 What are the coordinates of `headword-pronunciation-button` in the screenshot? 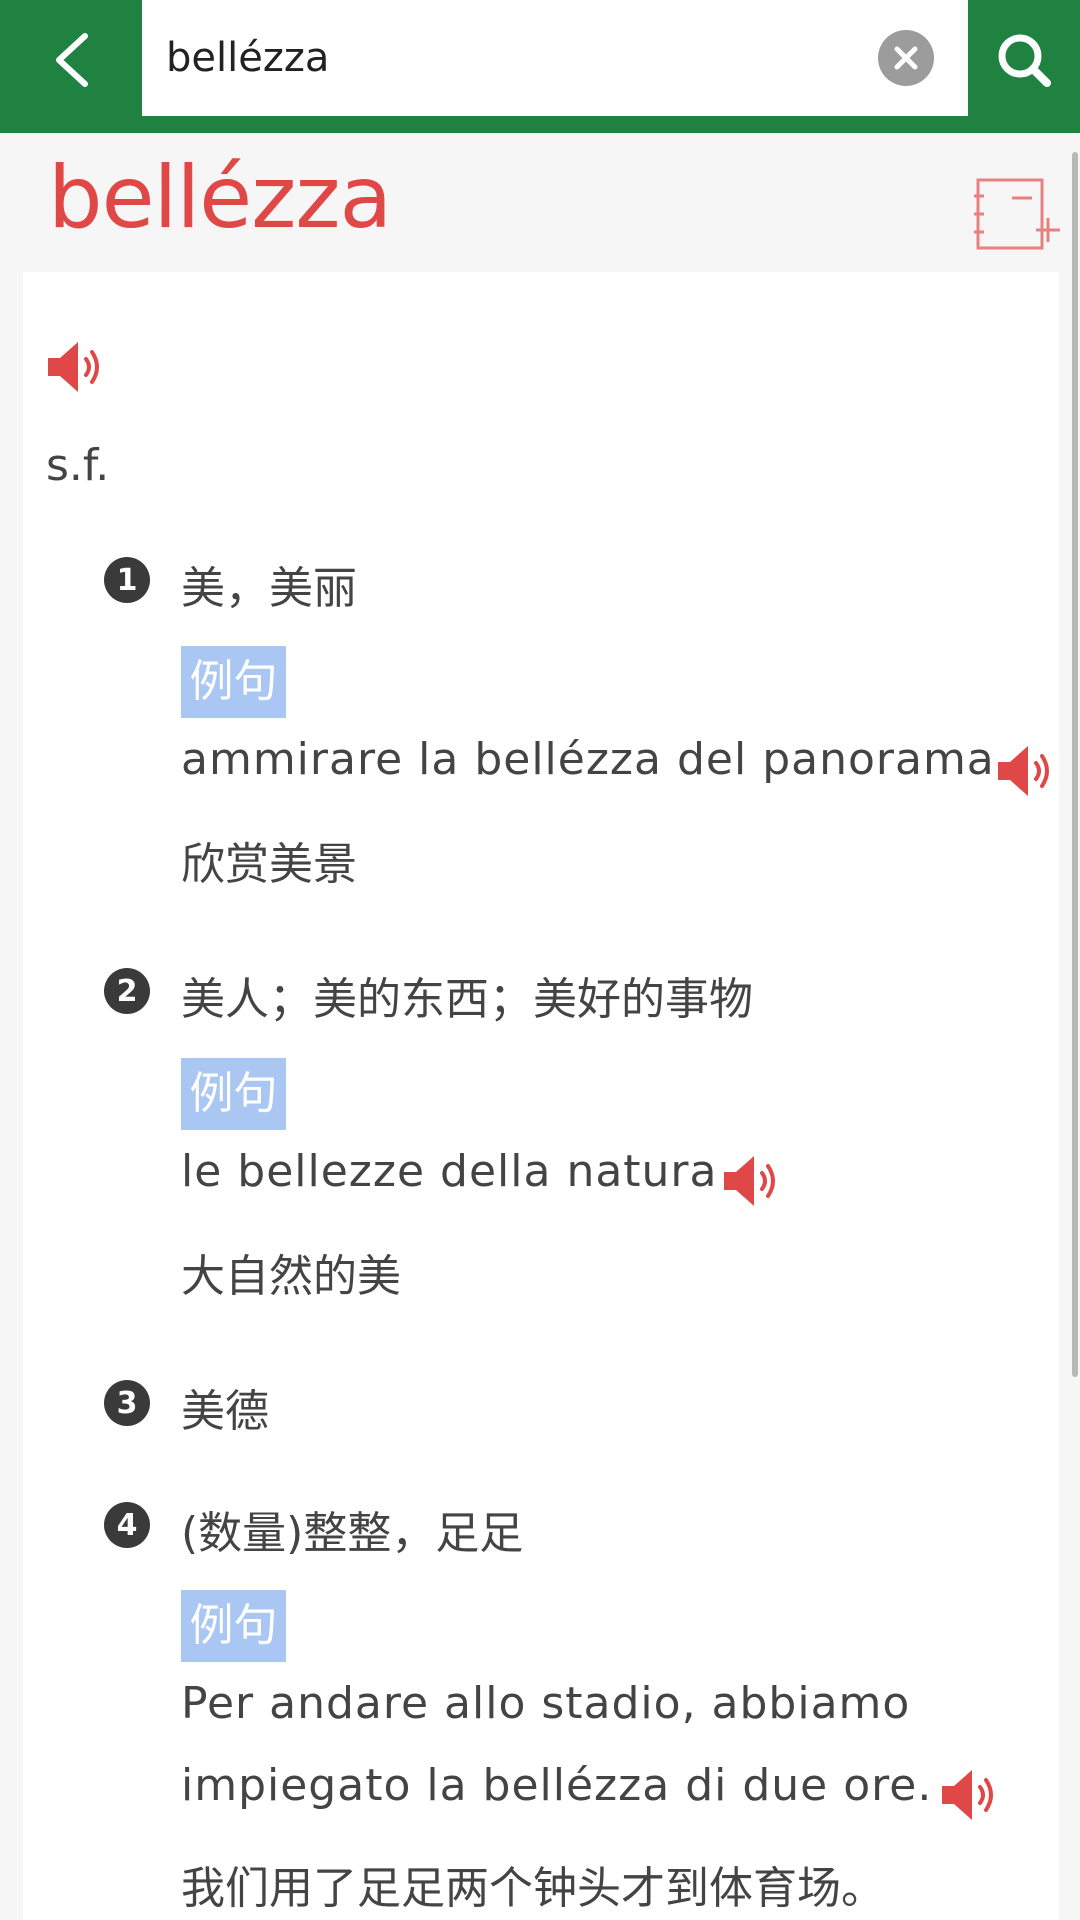 It's located at (75, 367).